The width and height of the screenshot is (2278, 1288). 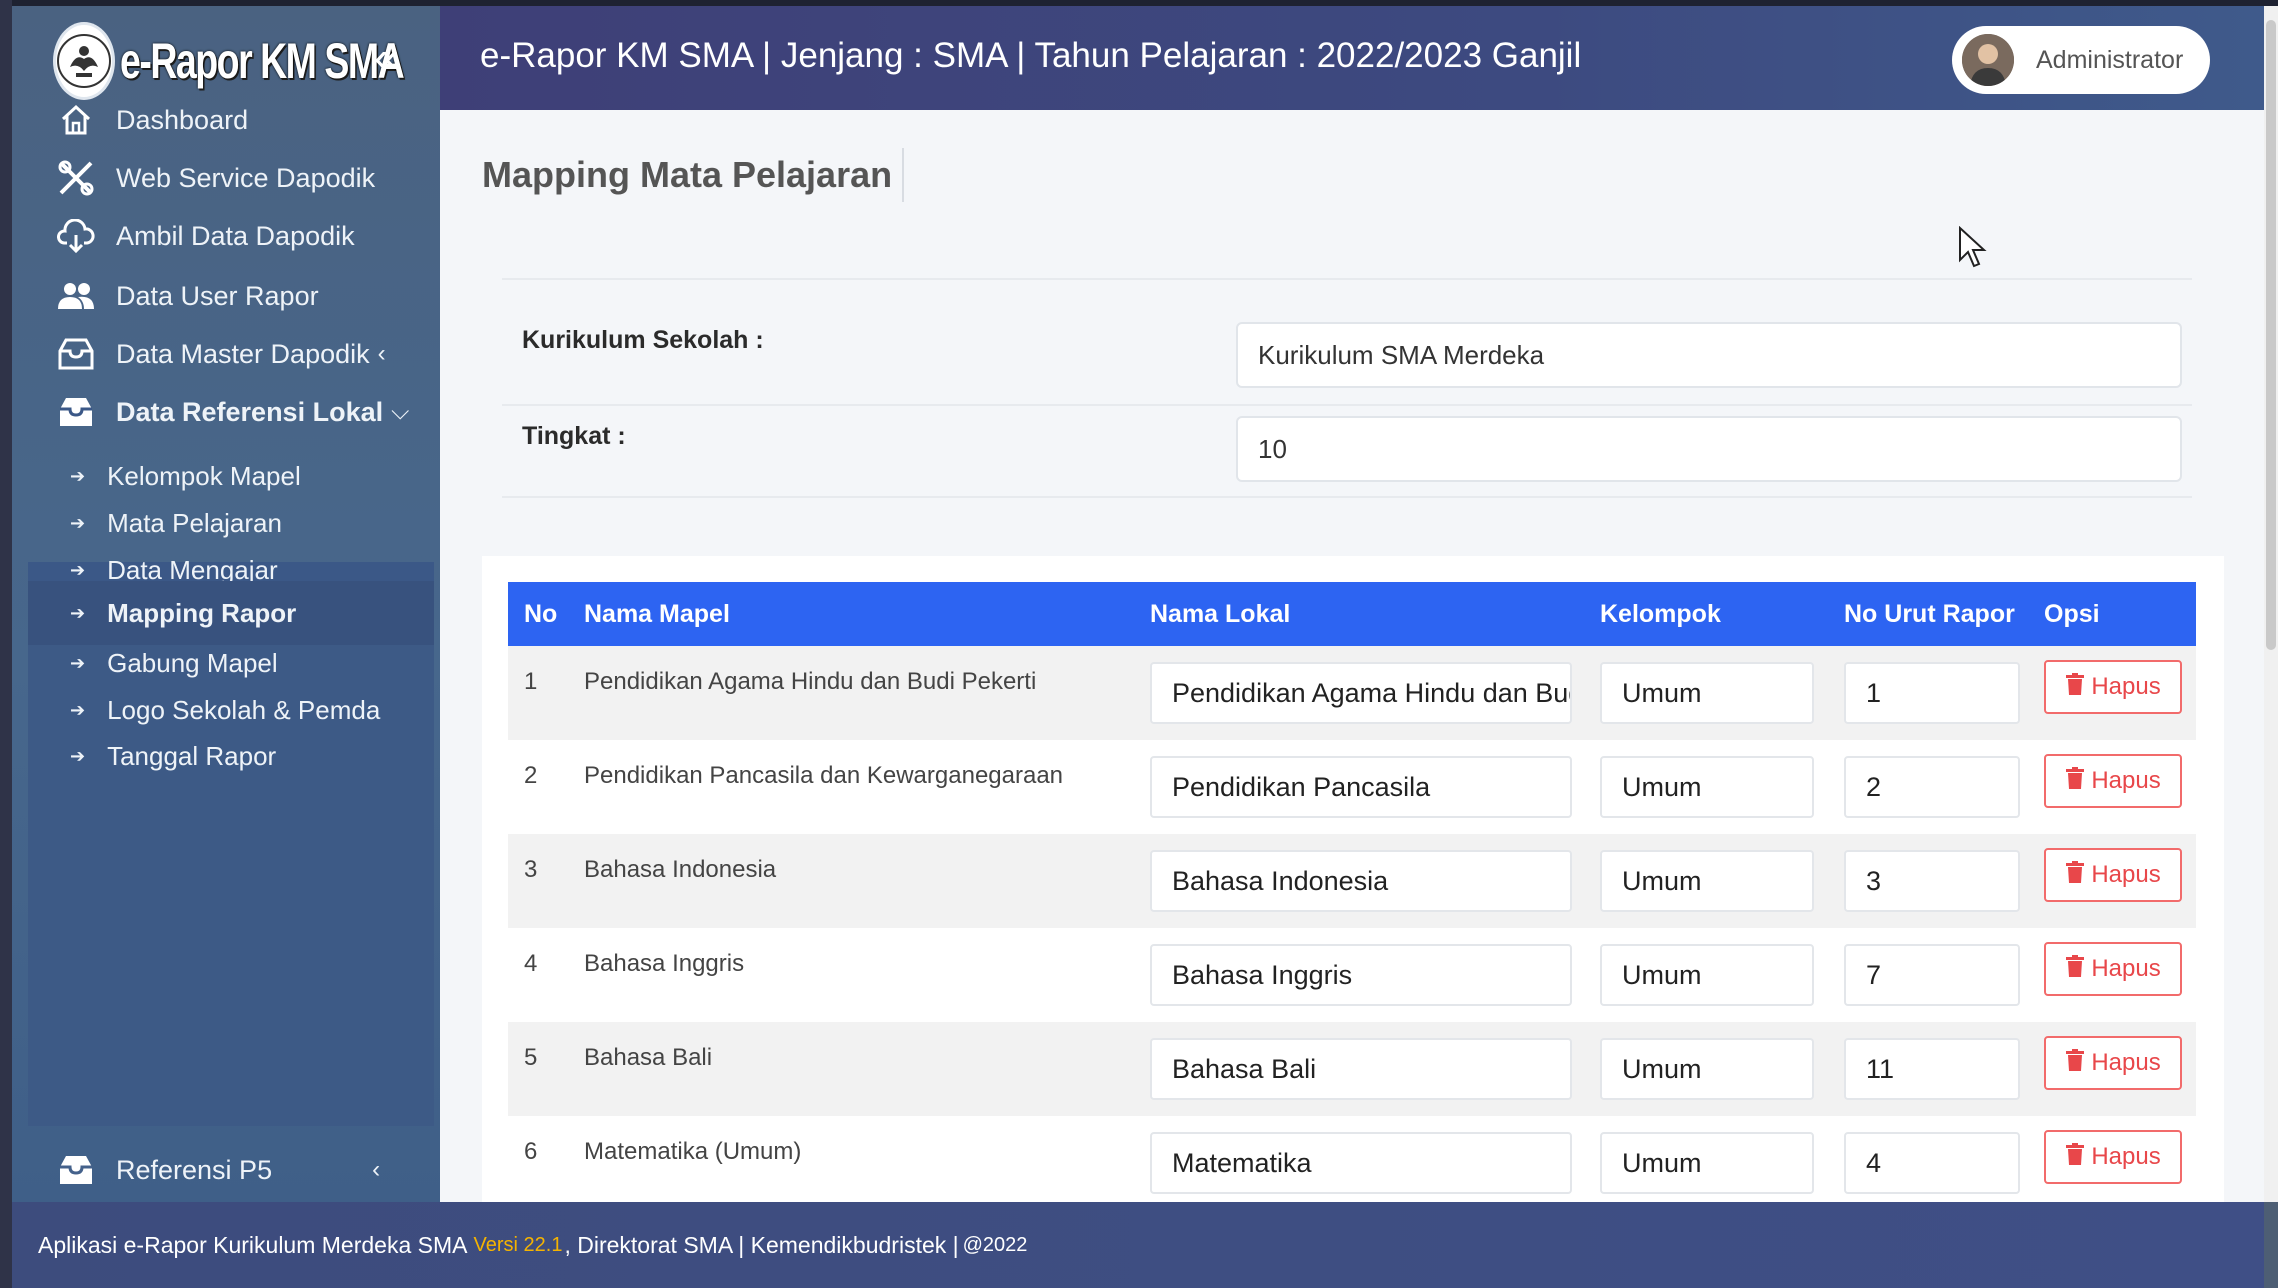 I want to click on footer-version: Versi 22.1, so click(x=518, y=1244).